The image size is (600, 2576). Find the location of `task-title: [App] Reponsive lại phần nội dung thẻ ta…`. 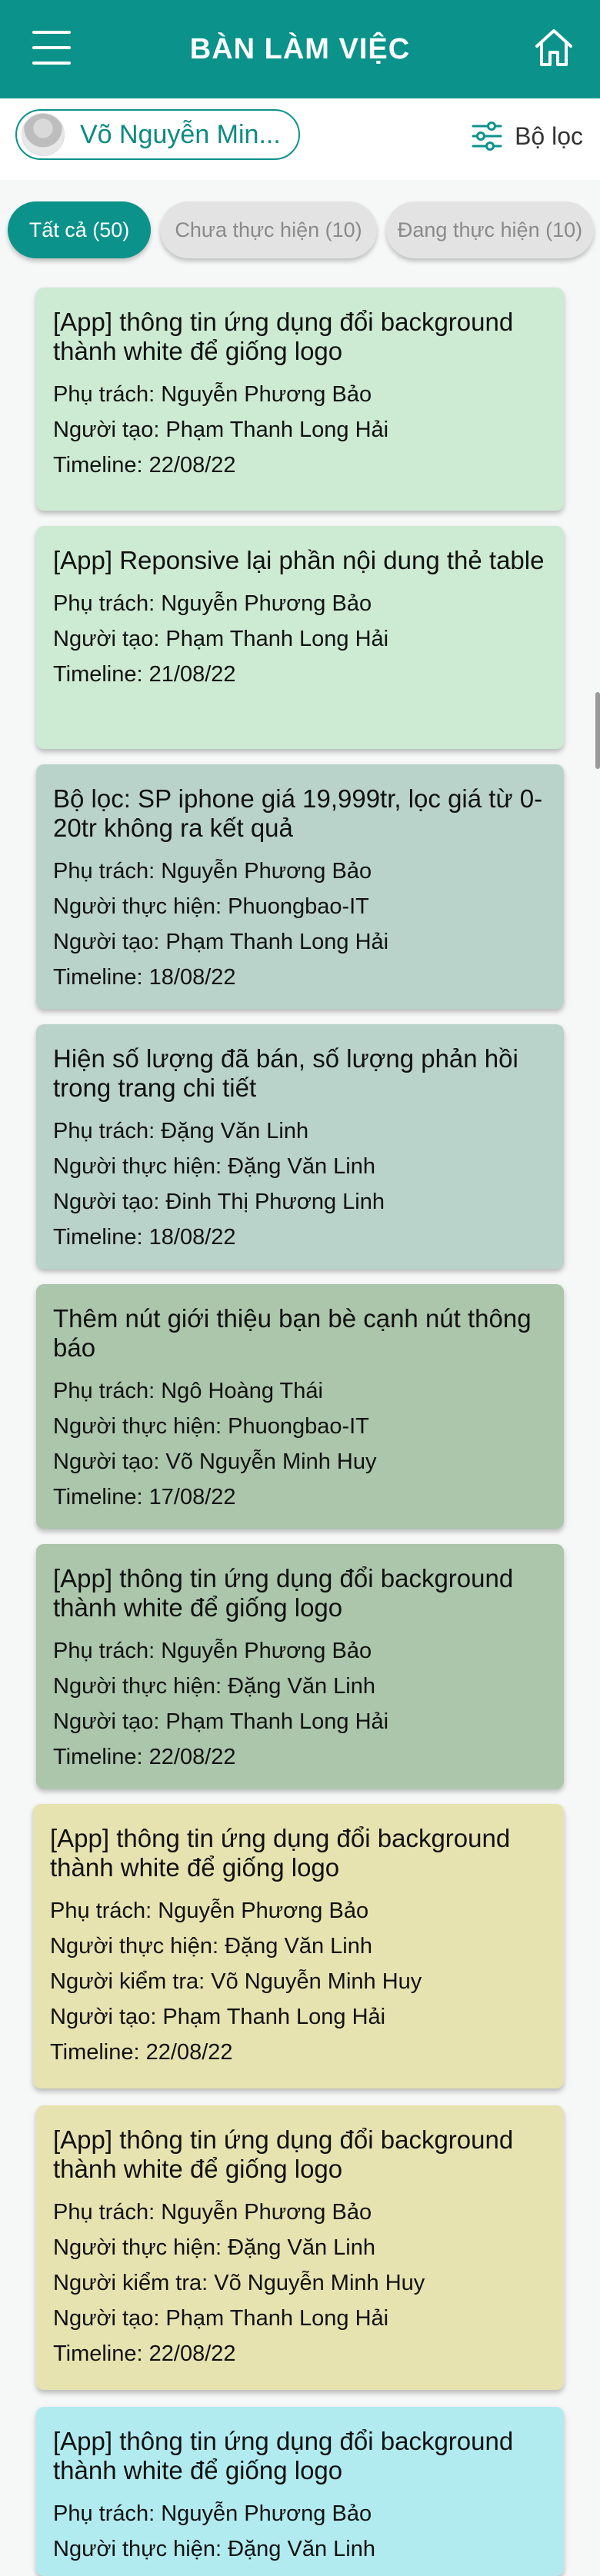

task-title: [App] Reponsive lại phần nội dung thẻ ta… is located at coordinates (299, 560).